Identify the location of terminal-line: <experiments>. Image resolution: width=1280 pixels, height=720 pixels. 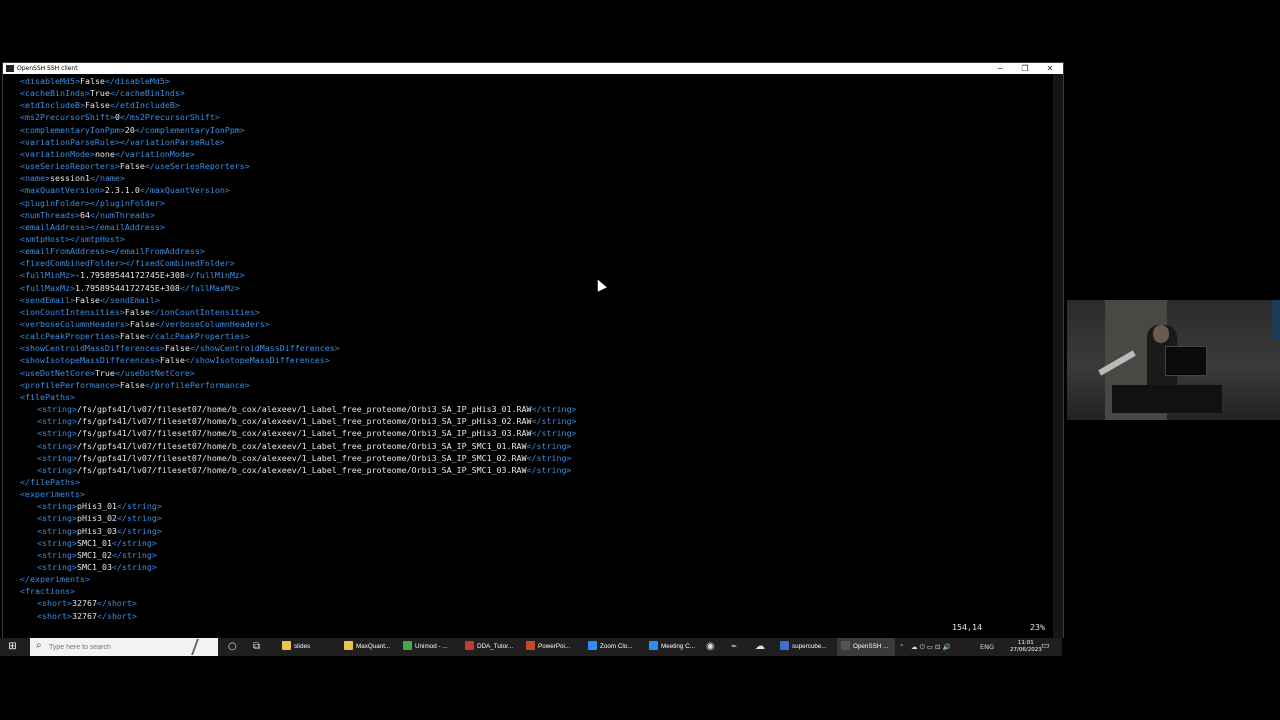
(52, 494).